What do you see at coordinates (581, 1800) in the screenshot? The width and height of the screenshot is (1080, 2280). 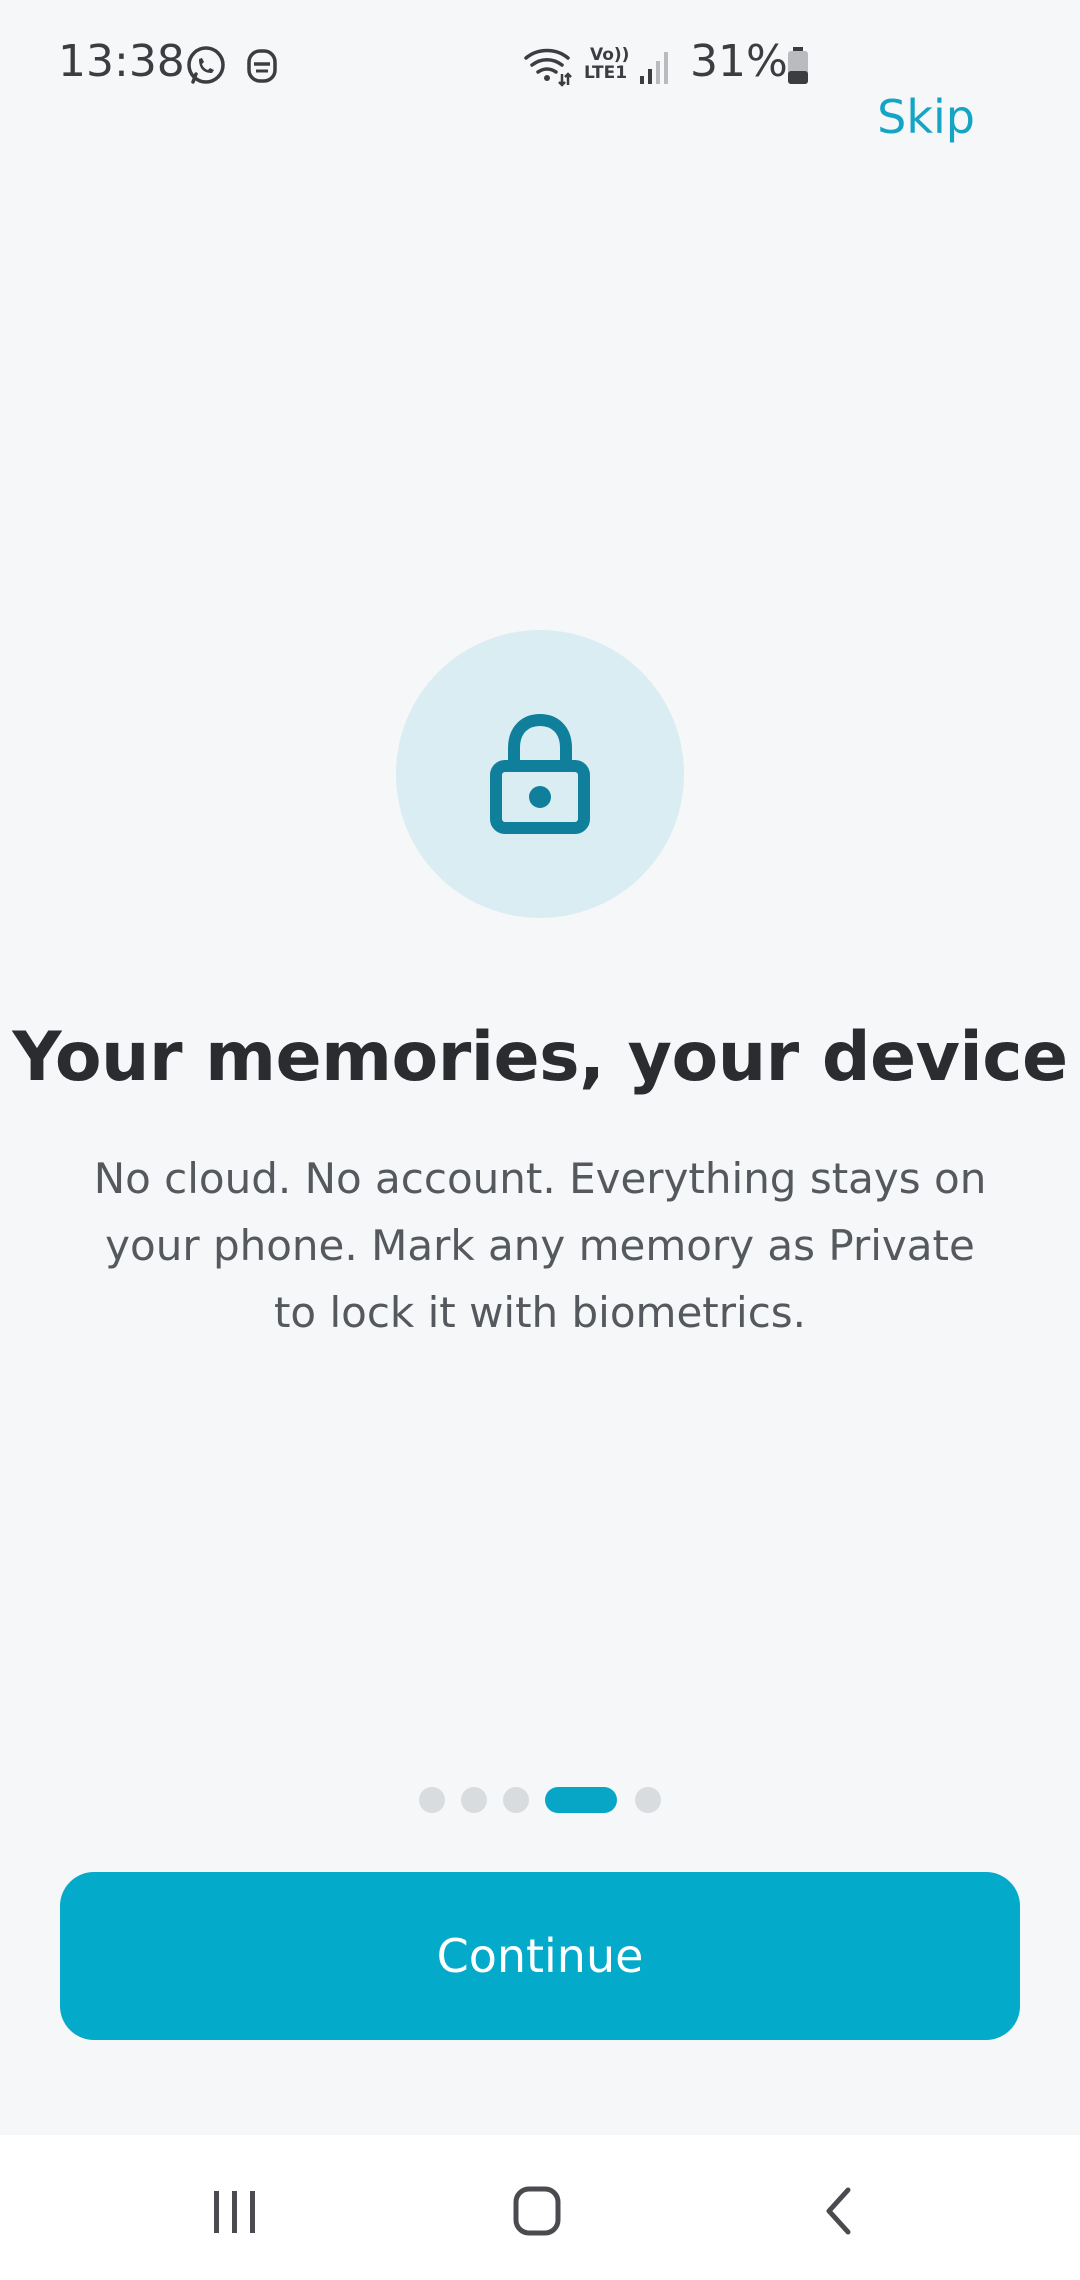 I see `page-dot-4-active` at bounding box center [581, 1800].